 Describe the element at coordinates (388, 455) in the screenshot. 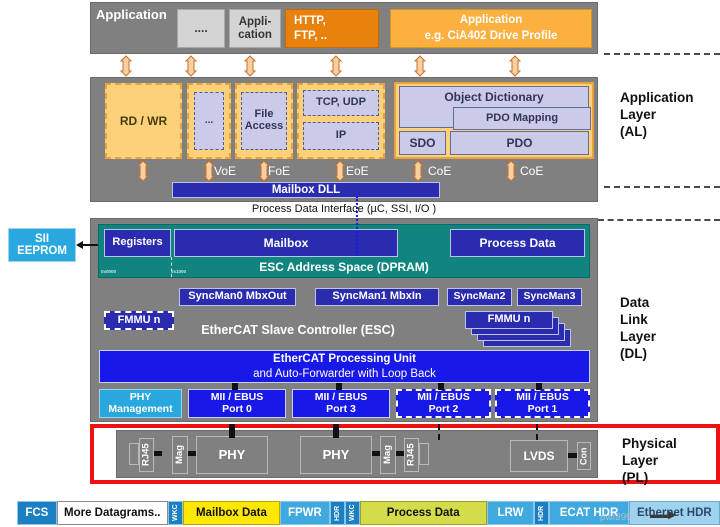

I see `mag-right-box: Mag` at that location.